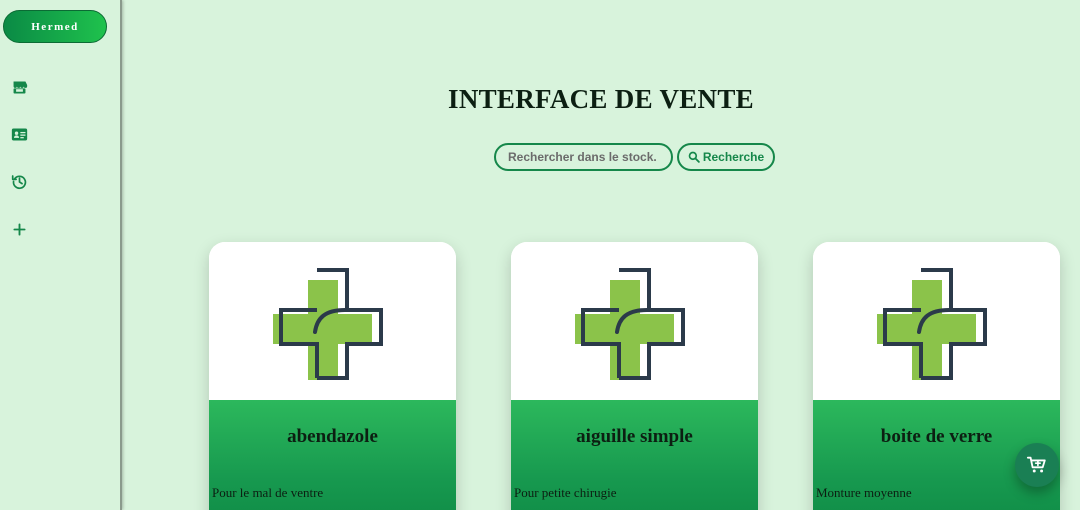 The width and height of the screenshot is (1080, 510). I want to click on id-card-icon, so click(19, 134).